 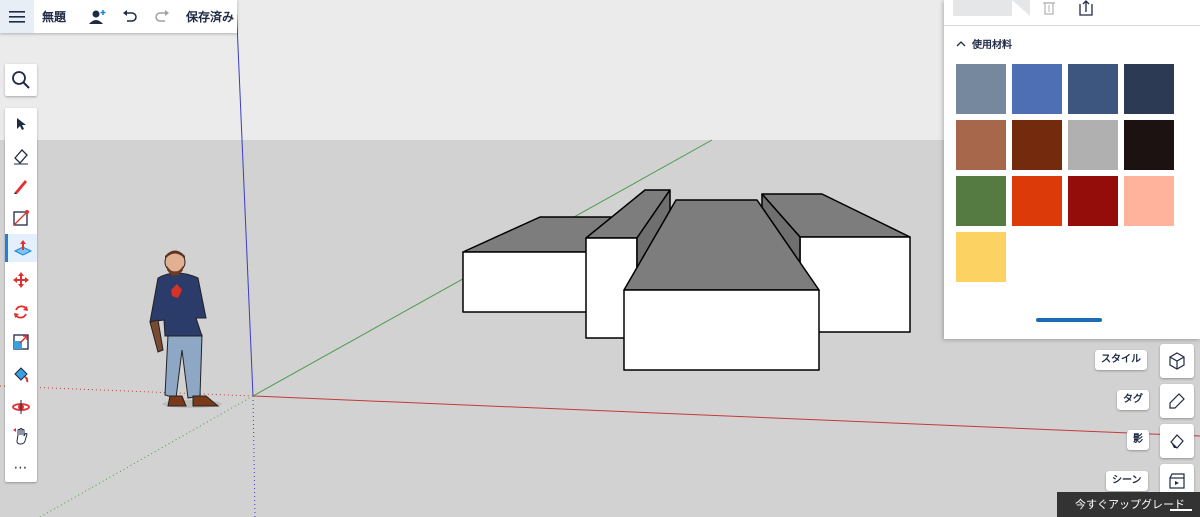 I want to click on upgrade-button: 今すぐアップグレード, so click(x=1128, y=504).